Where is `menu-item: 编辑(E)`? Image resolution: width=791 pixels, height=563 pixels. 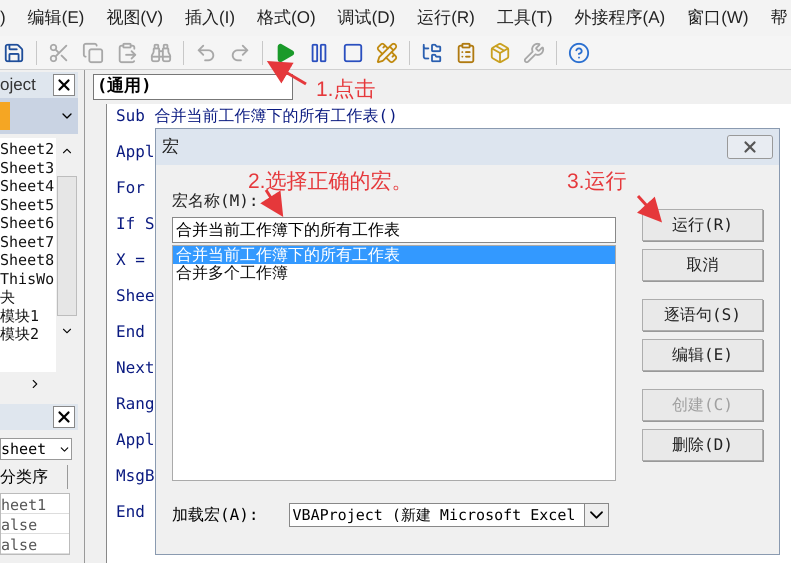
menu-item: 编辑(E) is located at coordinates (56, 18).